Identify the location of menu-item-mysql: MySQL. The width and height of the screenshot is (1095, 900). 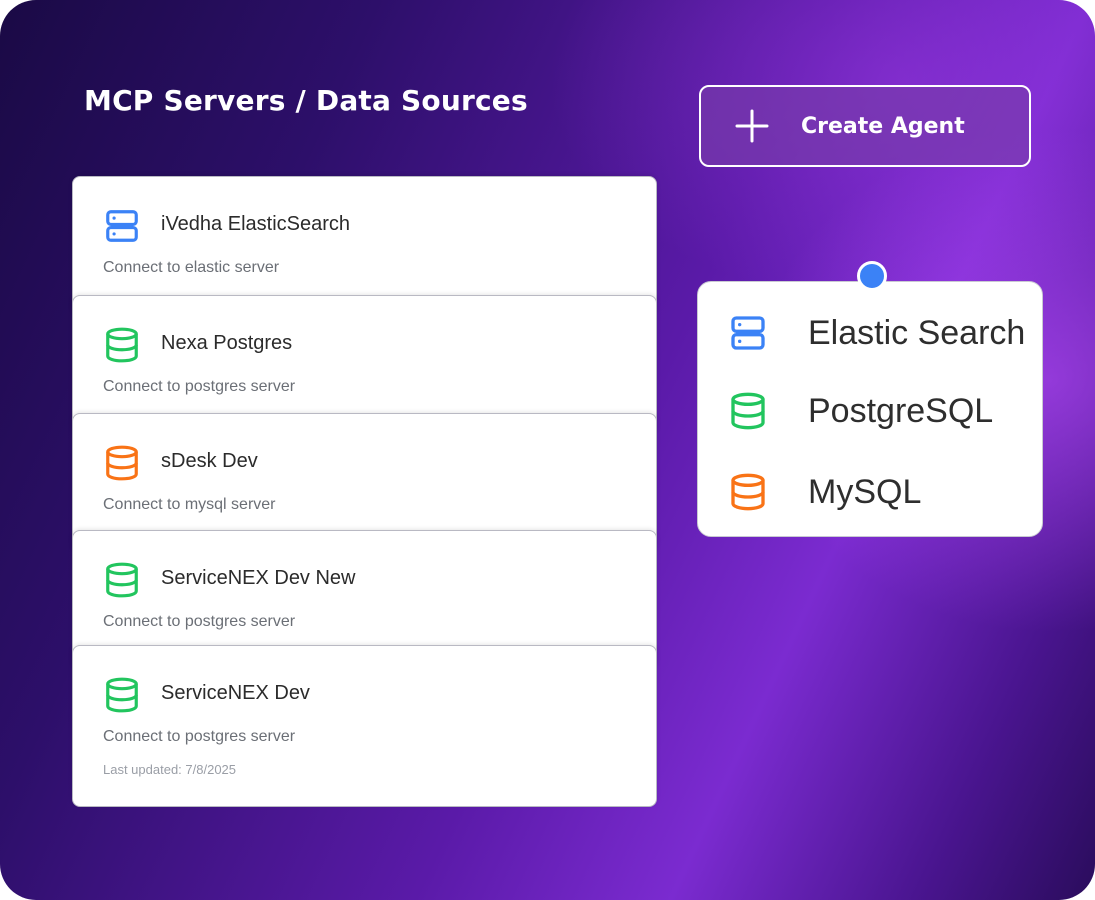
(870, 492).